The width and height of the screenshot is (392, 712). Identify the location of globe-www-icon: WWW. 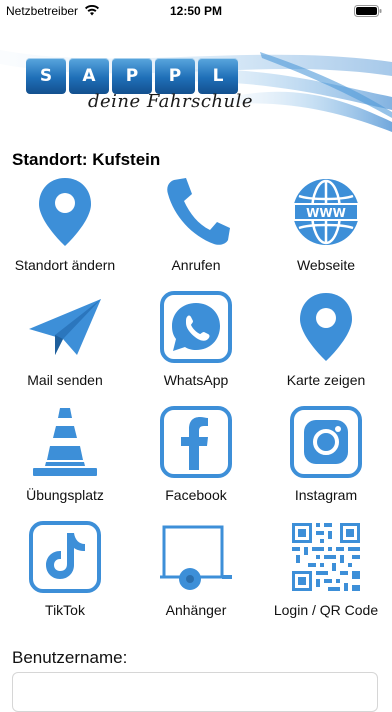
(326, 212).